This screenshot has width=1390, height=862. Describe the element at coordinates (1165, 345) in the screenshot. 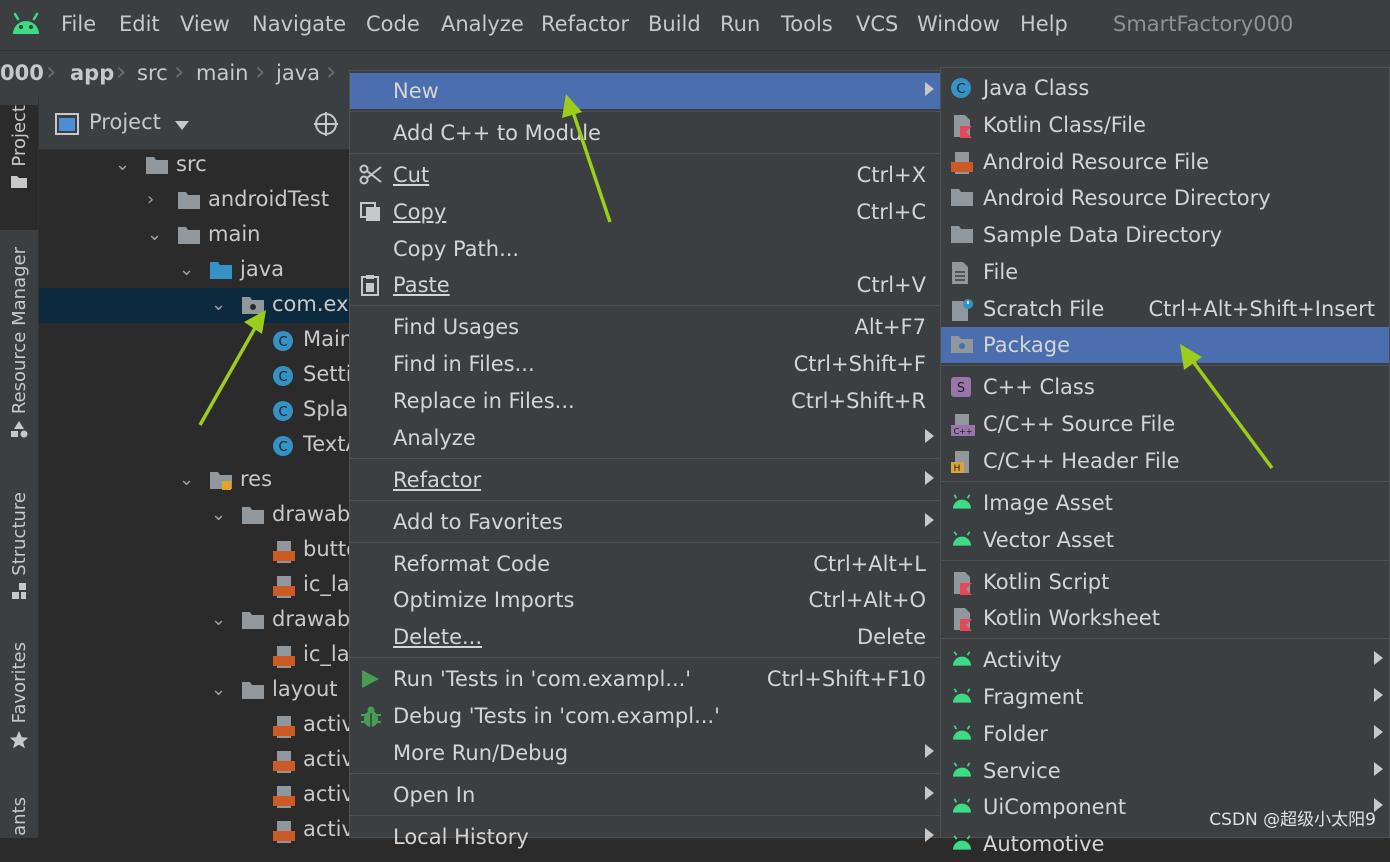

I see `submenu-item-package: Package` at that location.